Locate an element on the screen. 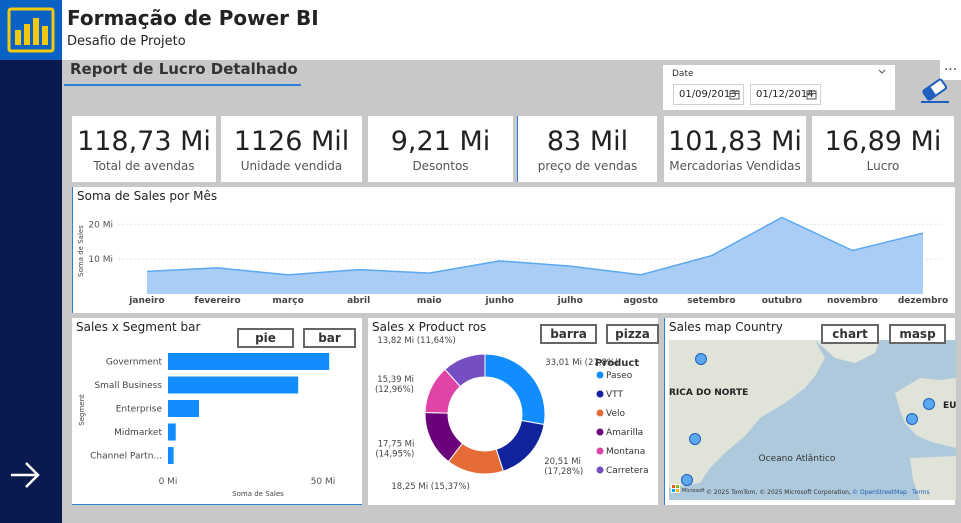 This screenshot has height=523, width=961. kpi-label: Lucro is located at coordinates (883, 166).